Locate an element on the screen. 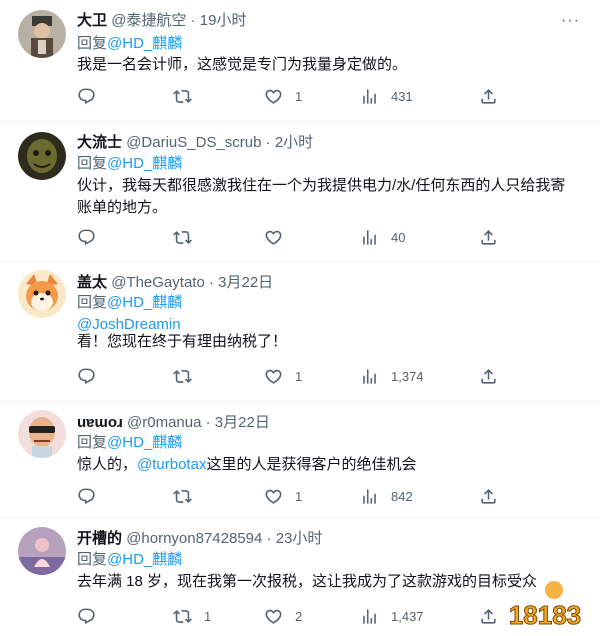  action-bar: 1 431 is located at coordinates (328, 96).